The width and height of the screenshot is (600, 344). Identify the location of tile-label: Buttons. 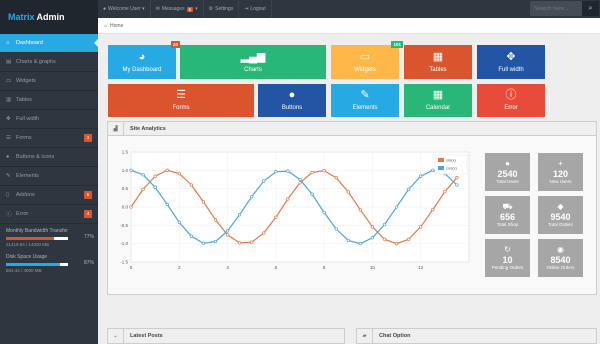
(292, 108).